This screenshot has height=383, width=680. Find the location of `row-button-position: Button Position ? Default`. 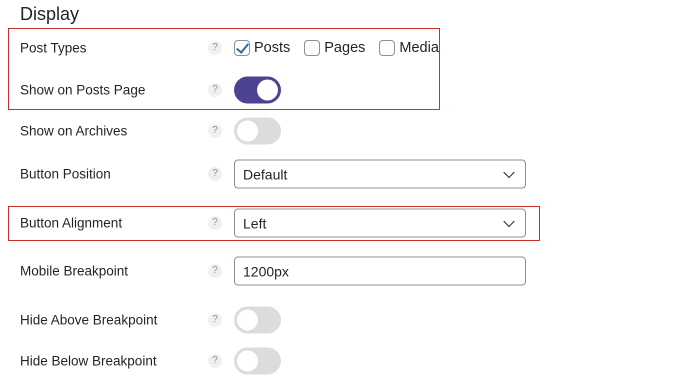

row-button-position: Button Position ? Default is located at coordinates (340, 174).